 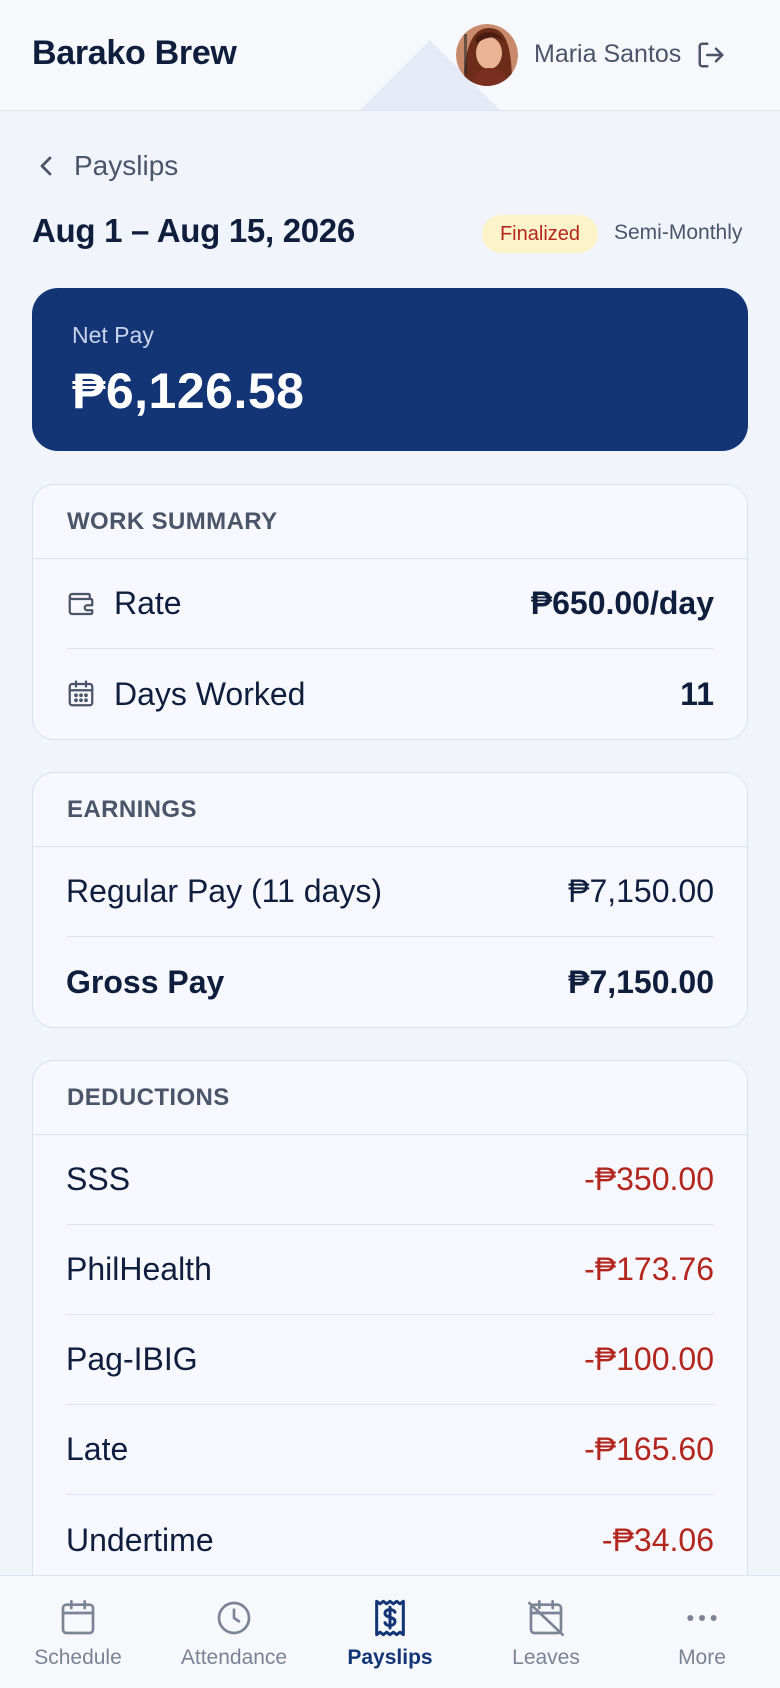 I want to click on deduction-row: PhilHealth -₱173.76, so click(x=390, y=1270).